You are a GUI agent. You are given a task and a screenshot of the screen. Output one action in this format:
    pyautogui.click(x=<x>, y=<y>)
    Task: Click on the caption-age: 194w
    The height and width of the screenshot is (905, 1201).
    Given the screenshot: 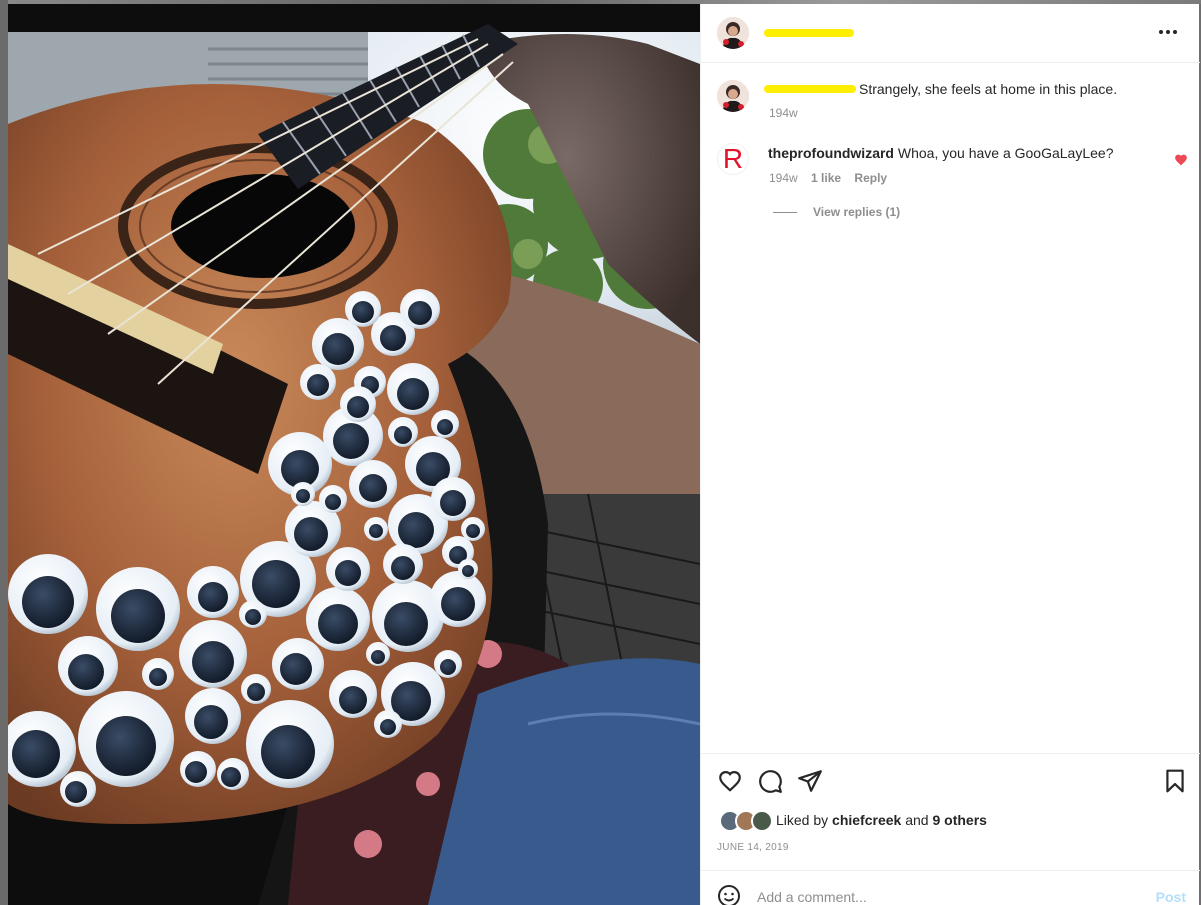 What is the action you would take?
    pyautogui.click(x=783, y=113)
    